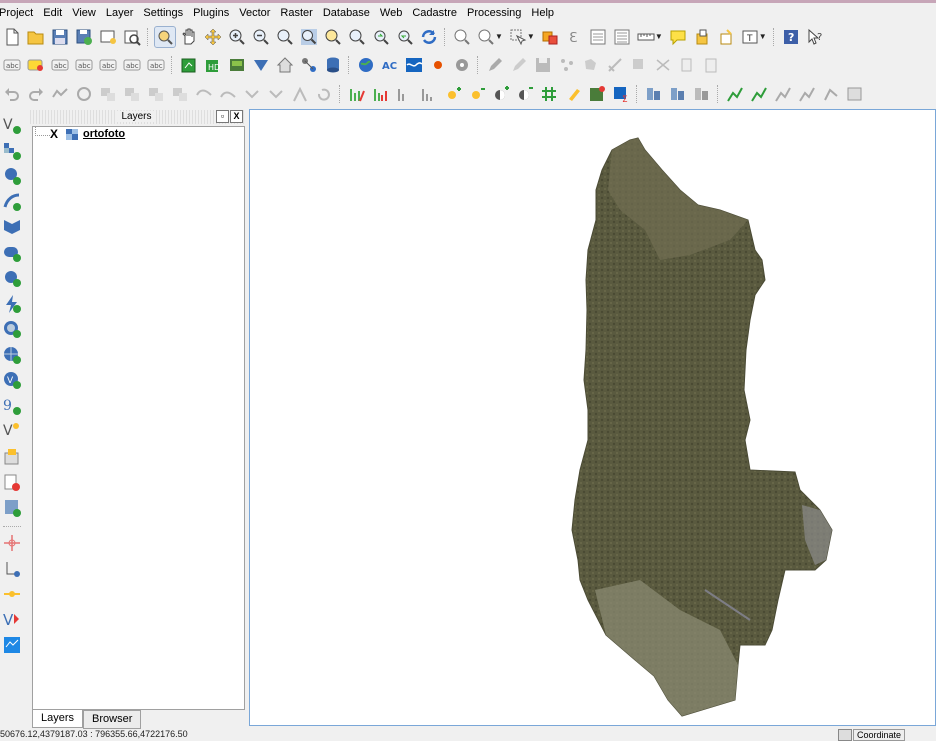 The width and height of the screenshot is (936, 741). What do you see at coordinates (112, 719) in the screenshot?
I see `tab-browser: Browser` at bounding box center [112, 719].